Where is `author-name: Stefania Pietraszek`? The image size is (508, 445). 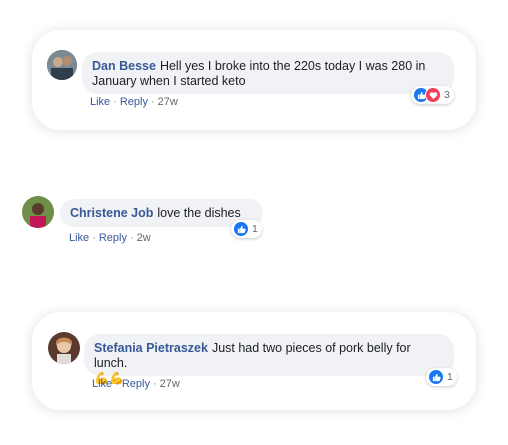 author-name: Stefania Pietraszek is located at coordinates (151, 348).